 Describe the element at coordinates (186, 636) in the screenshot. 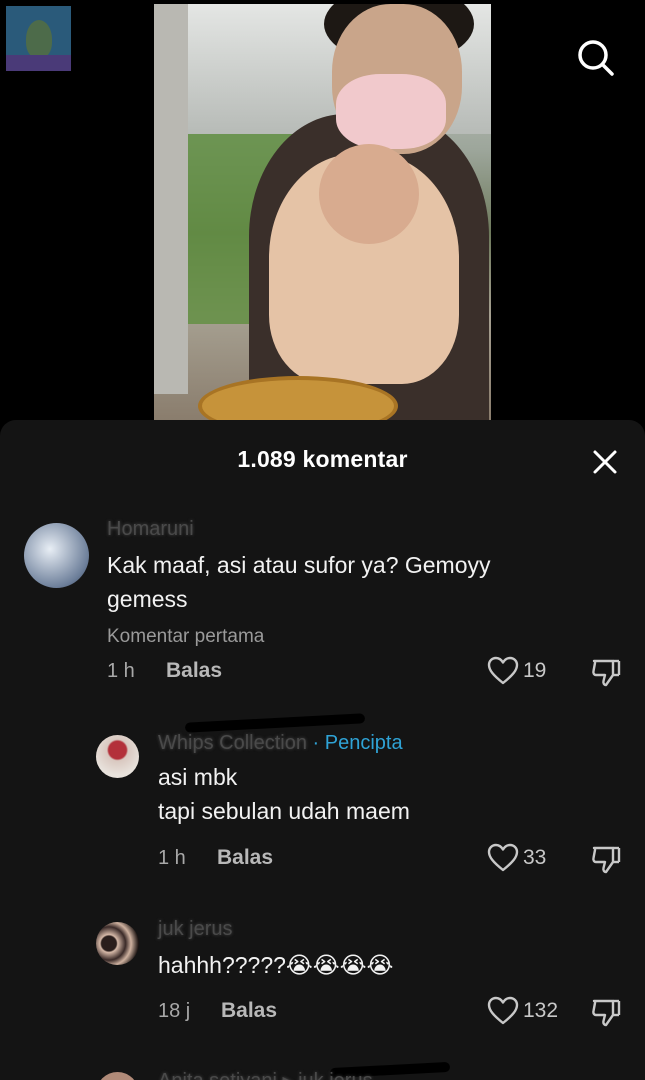

I see `first-comment-label: Komentar pertama` at that location.